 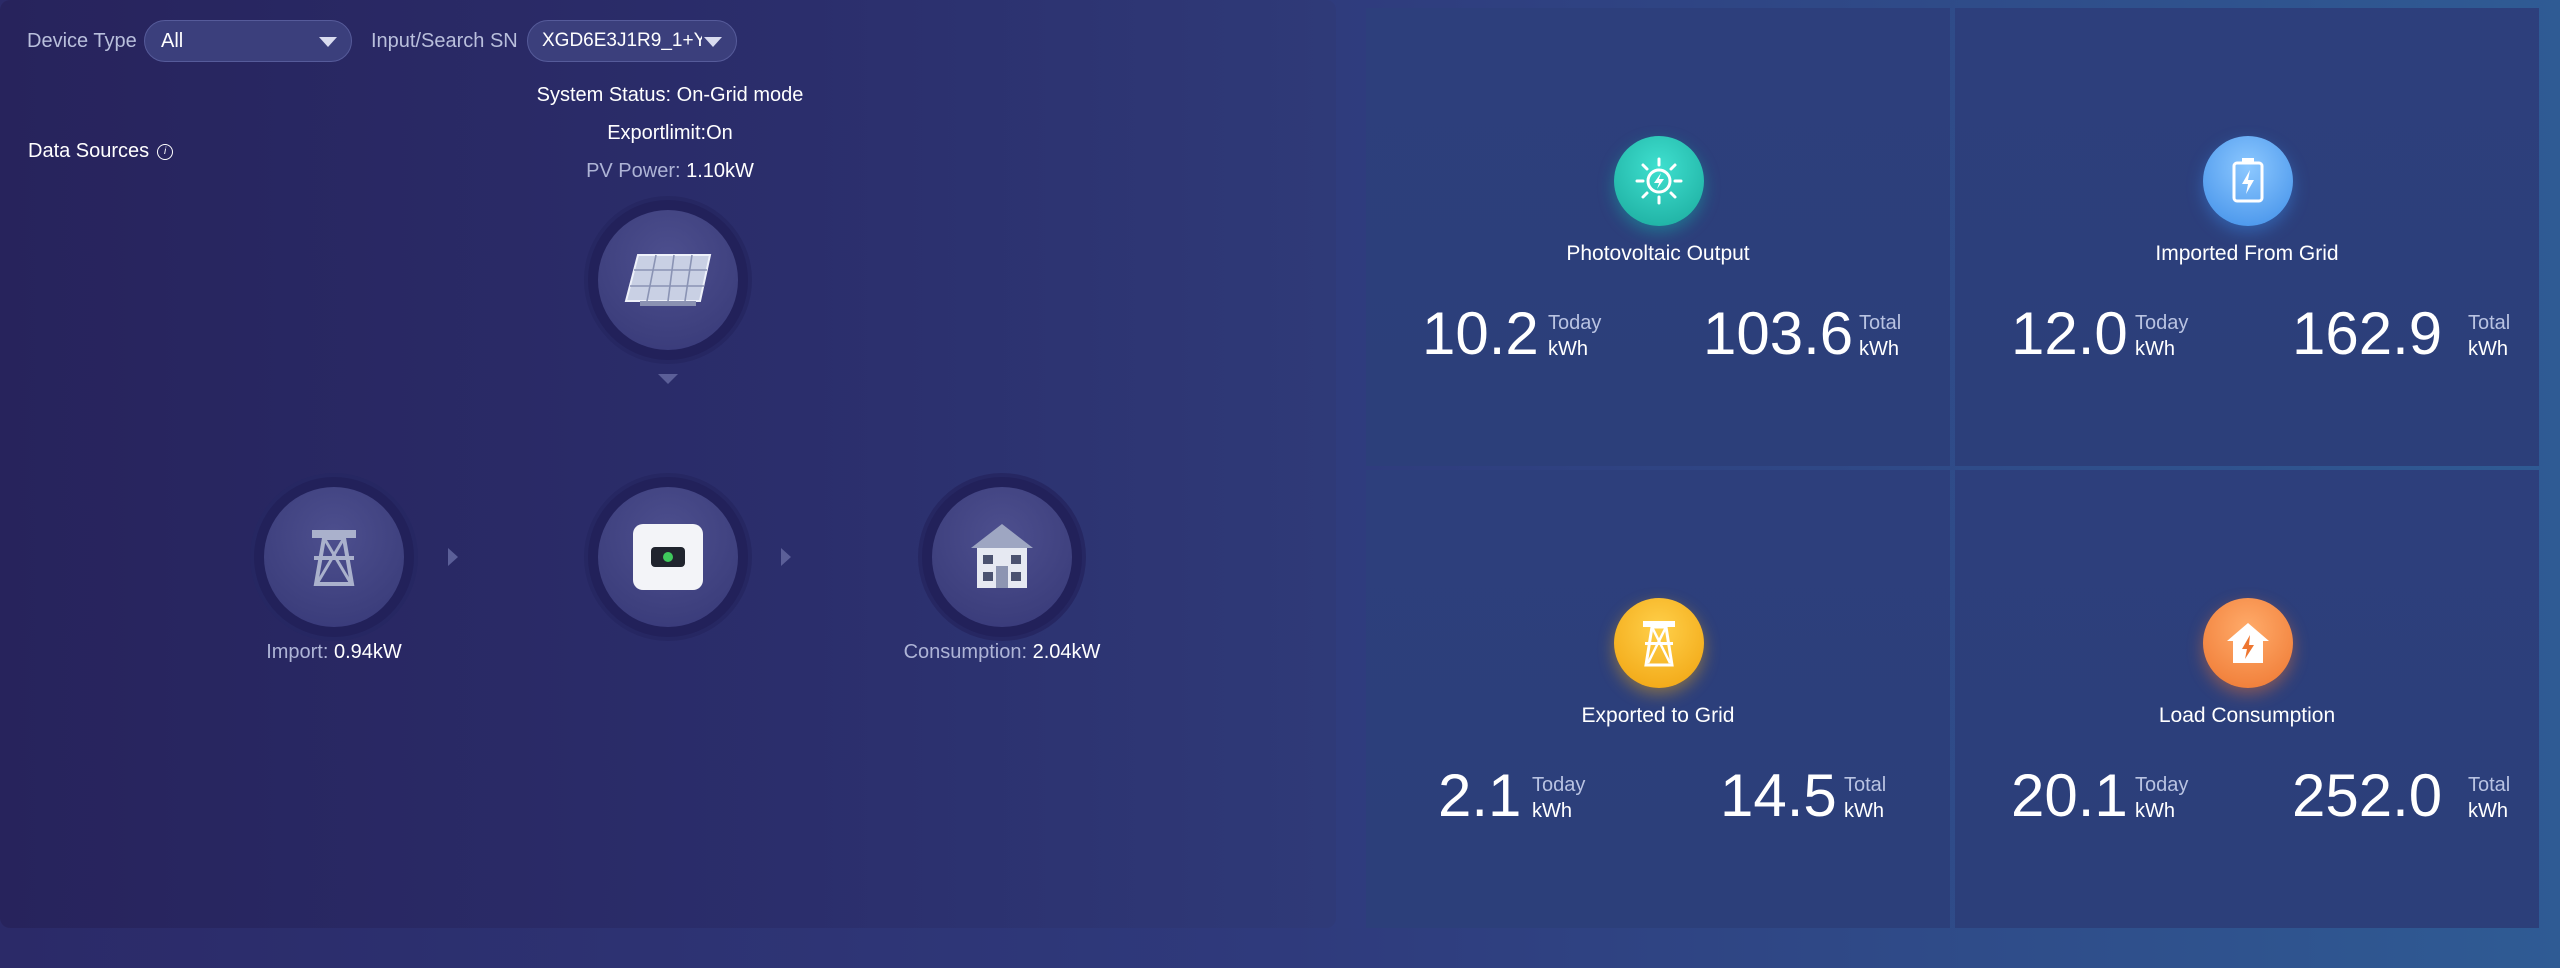 I want to click on import-readout: Import: 0.94kW, so click(x=334, y=652).